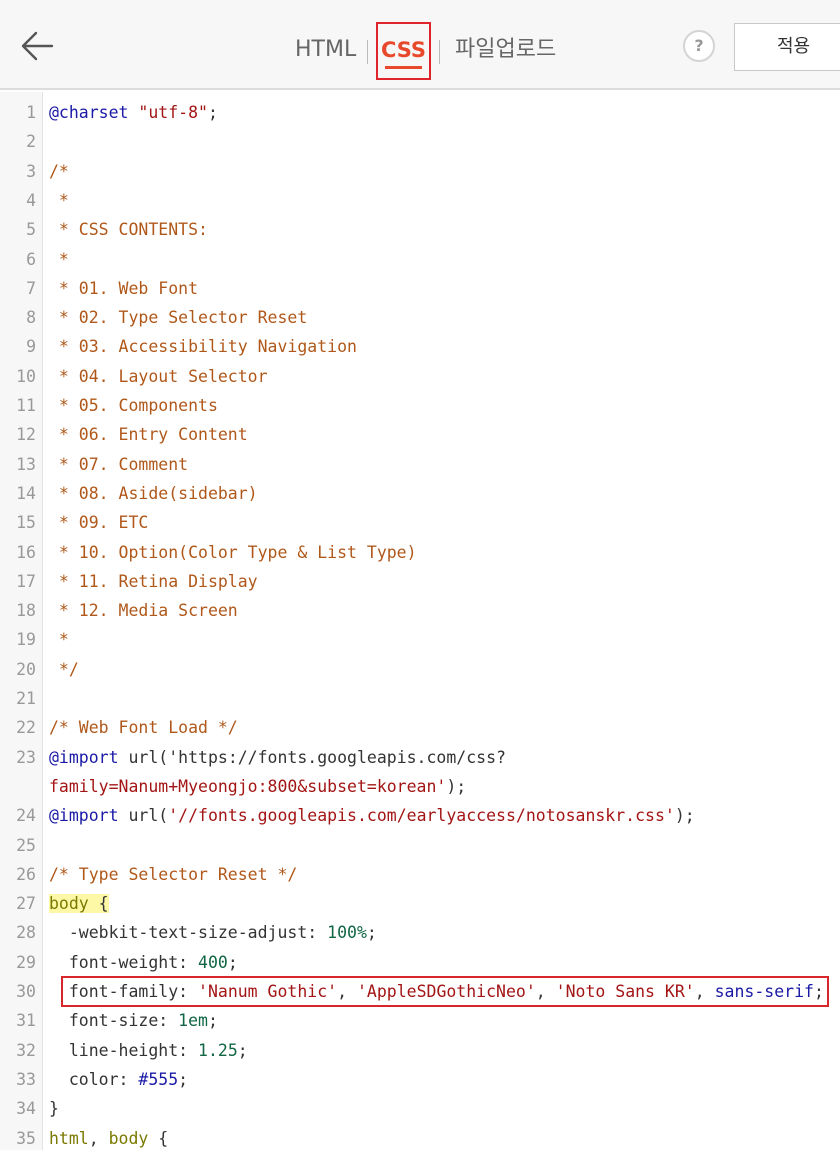  Describe the element at coordinates (173, 874) in the screenshot. I see `code-text: /* Type Selector Reset */` at that location.